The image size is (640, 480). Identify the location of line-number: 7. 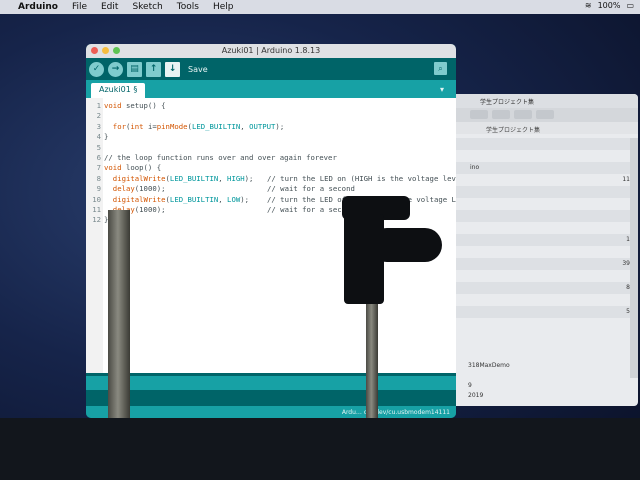
(98, 168).